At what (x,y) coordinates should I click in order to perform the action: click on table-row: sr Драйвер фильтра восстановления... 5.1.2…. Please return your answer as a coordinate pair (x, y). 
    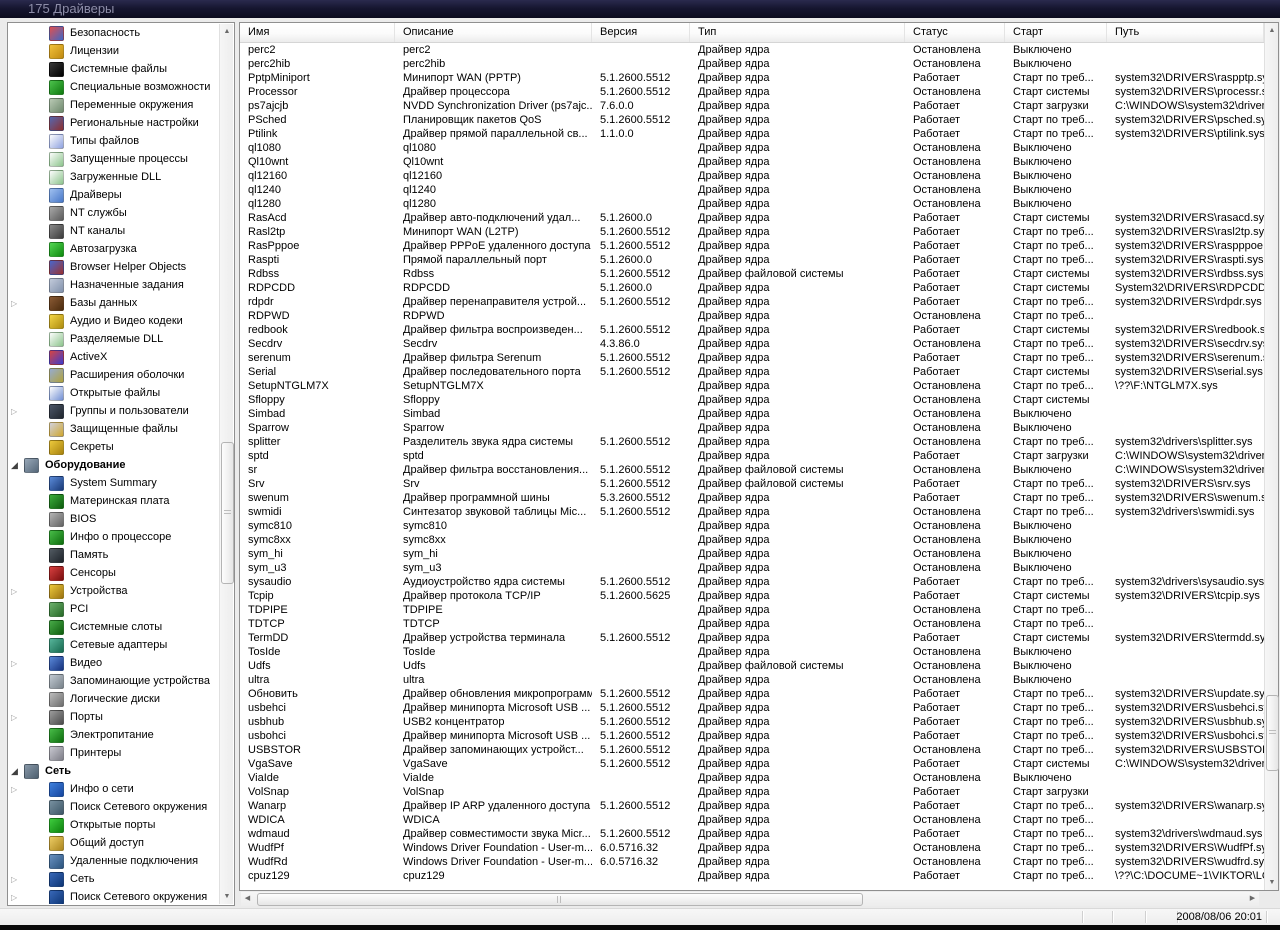
    Looking at the image, I should click on (752, 470).